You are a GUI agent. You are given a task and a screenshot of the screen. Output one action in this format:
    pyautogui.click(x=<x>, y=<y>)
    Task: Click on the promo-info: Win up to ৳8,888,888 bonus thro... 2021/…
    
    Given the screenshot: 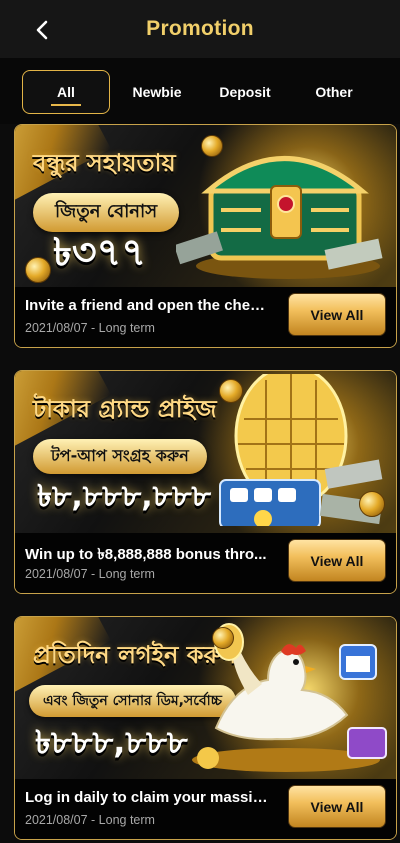 What is the action you would take?
    pyautogui.click(x=205, y=563)
    